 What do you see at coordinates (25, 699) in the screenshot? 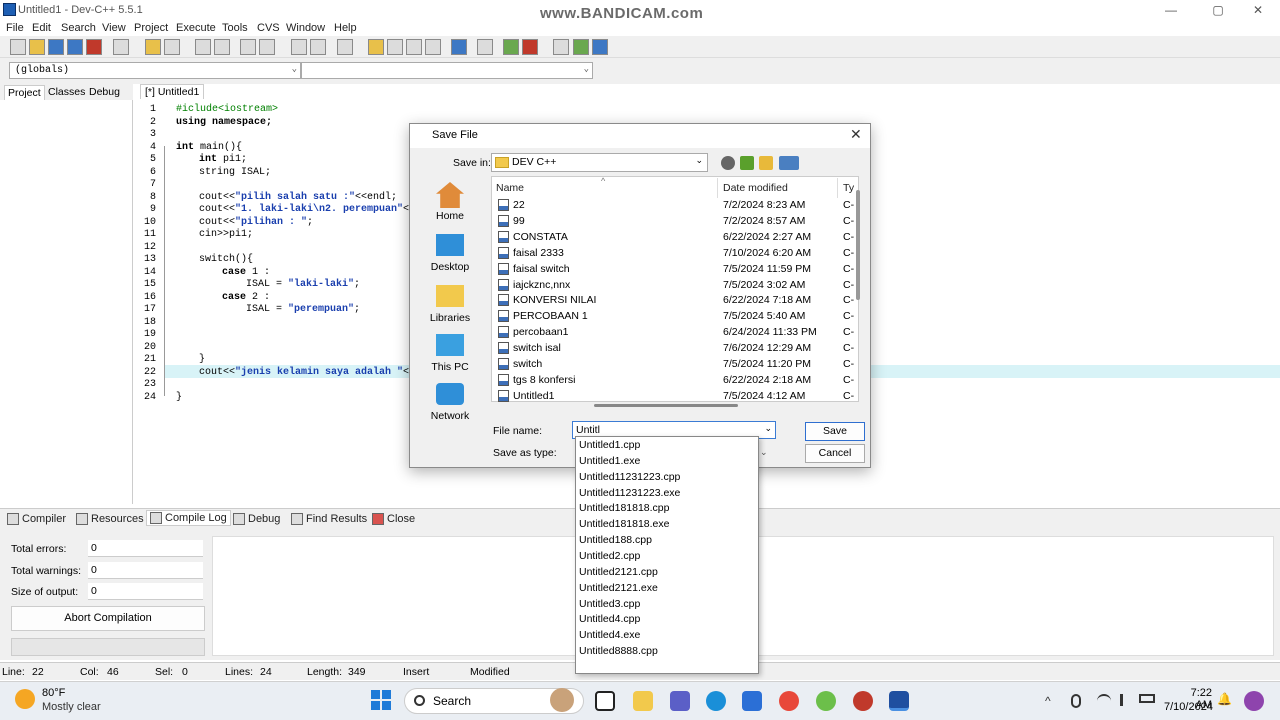
I see `weather-moon-icon` at bounding box center [25, 699].